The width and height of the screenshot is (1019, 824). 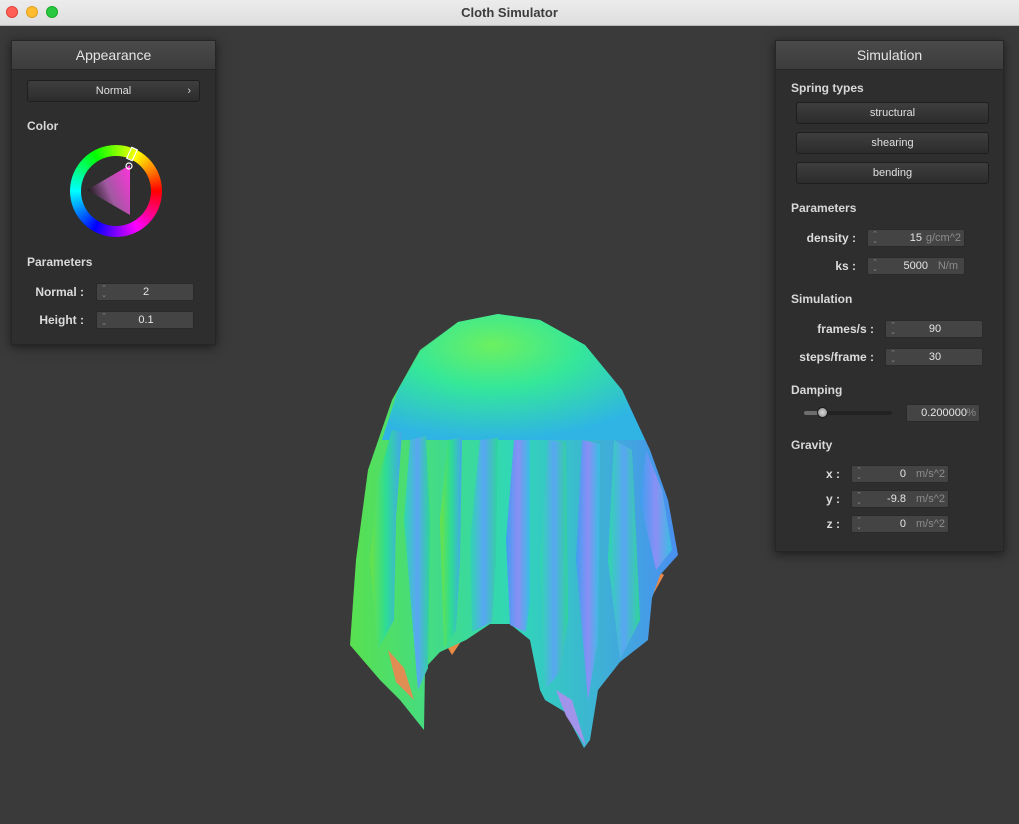 What do you see at coordinates (900, 499) in the screenshot?
I see `gravity-y-input: ⌃ ⌄ -9.8 m/s^2` at bounding box center [900, 499].